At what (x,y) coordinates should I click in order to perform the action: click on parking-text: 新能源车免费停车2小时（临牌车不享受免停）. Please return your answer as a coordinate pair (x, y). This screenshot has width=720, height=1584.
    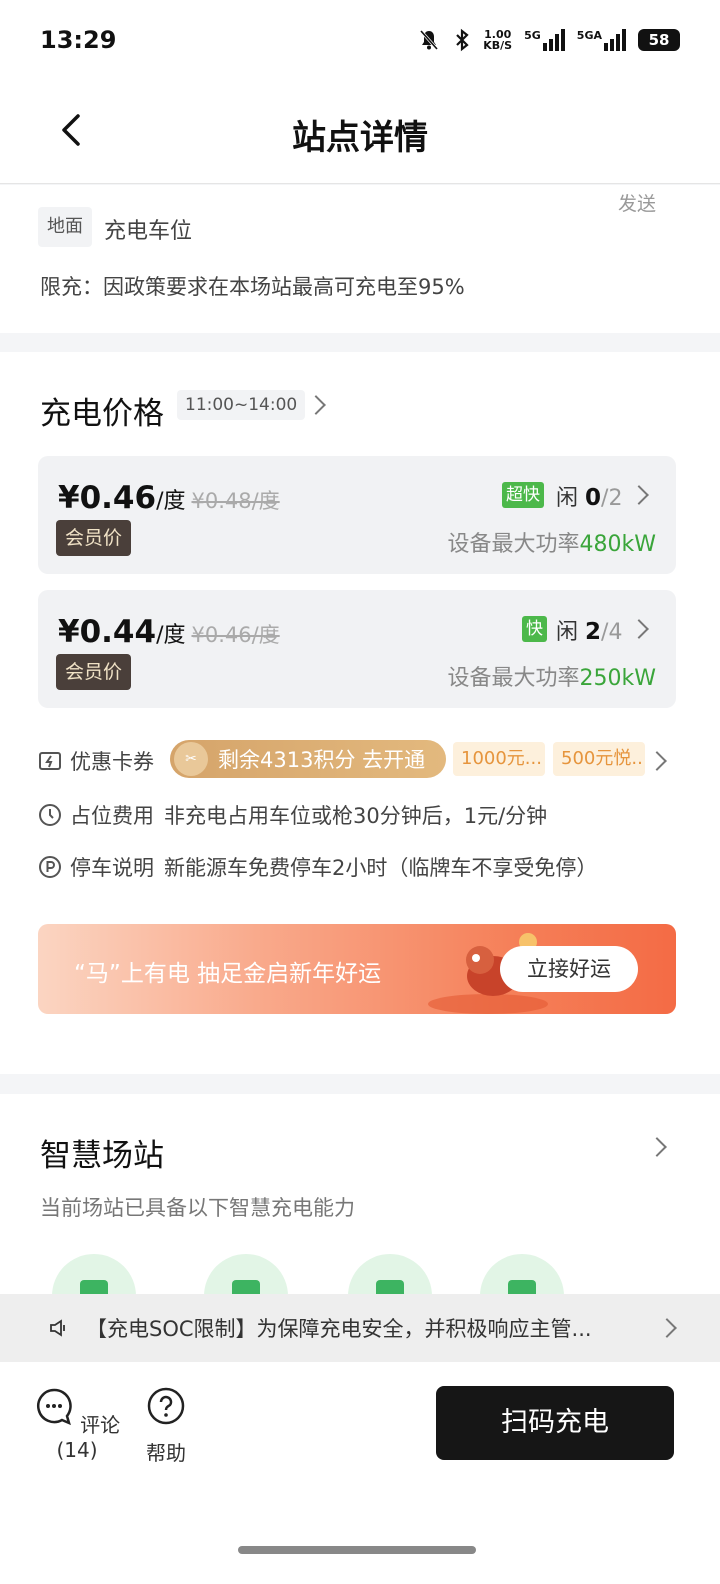
    Looking at the image, I should click on (381, 868).